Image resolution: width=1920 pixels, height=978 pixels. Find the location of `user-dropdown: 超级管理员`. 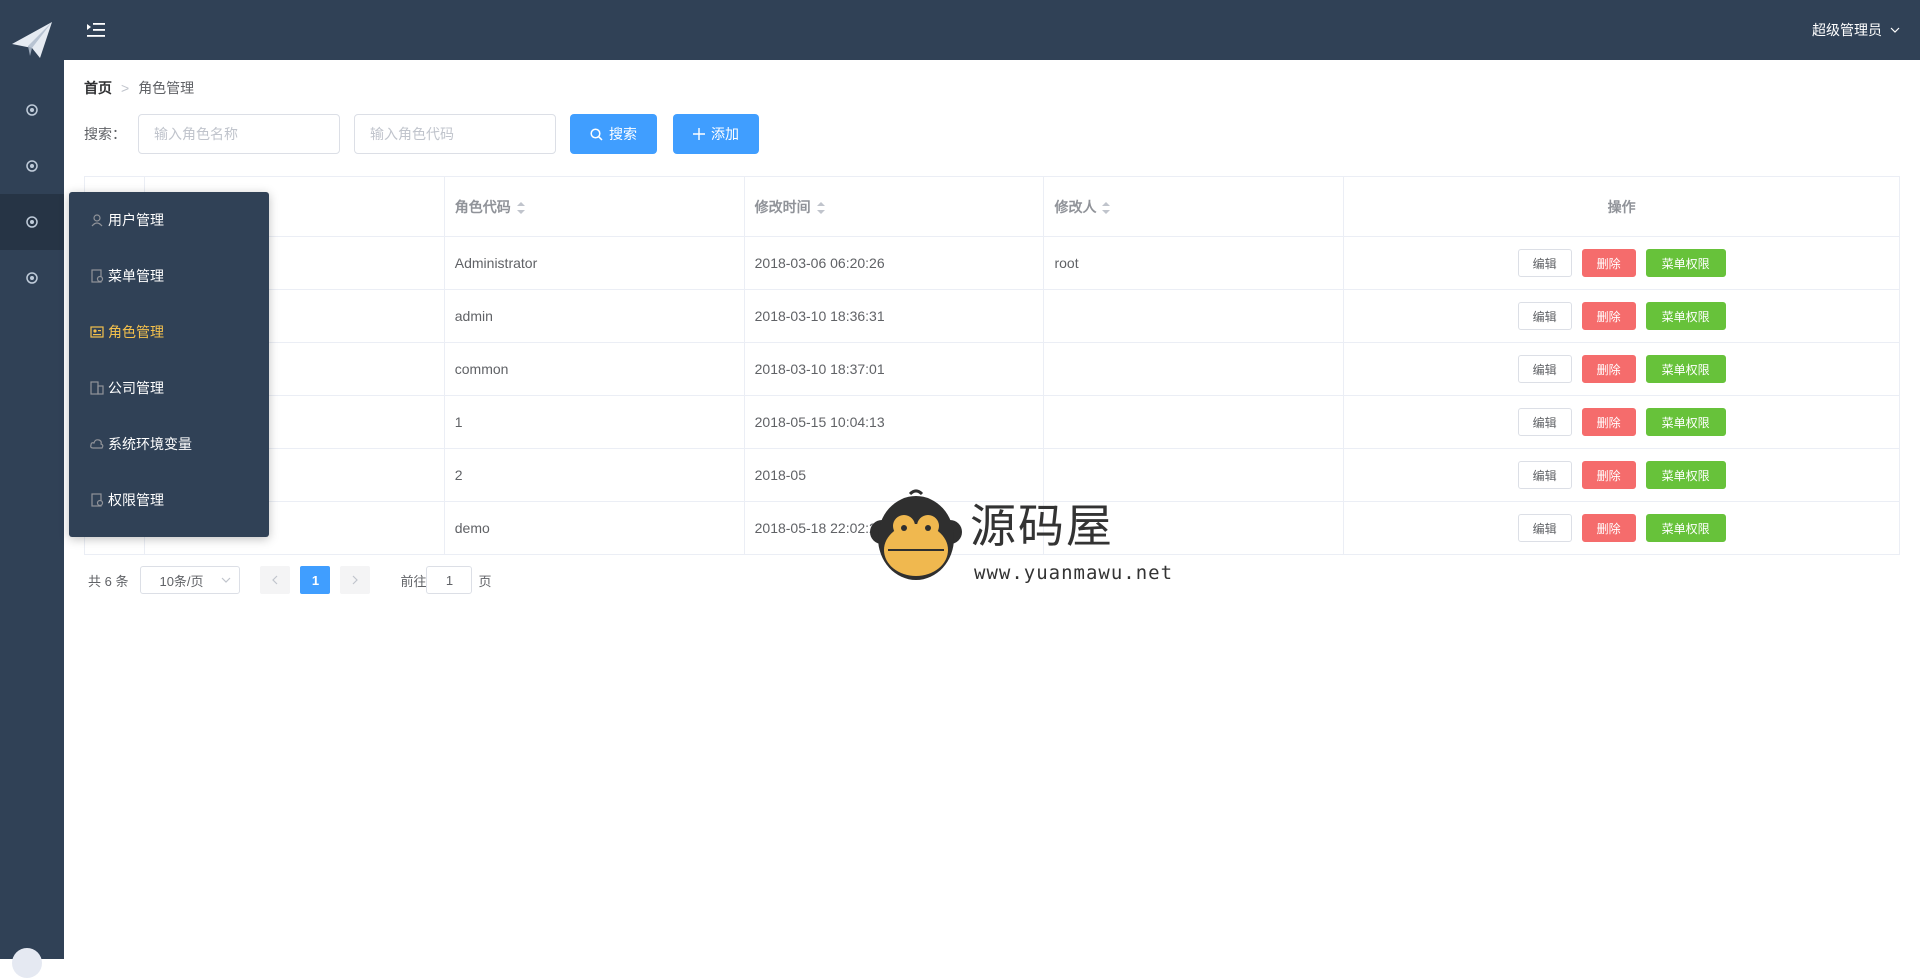

user-dropdown: 超级管理员 is located at coordinates (1856, 30).